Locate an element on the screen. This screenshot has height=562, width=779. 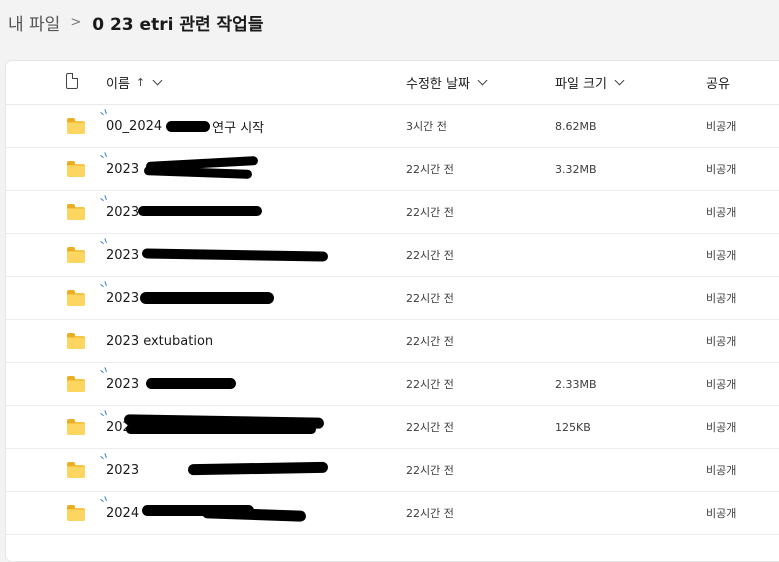
column-header-sharing: 공유 is located at coordinates (718, 82).